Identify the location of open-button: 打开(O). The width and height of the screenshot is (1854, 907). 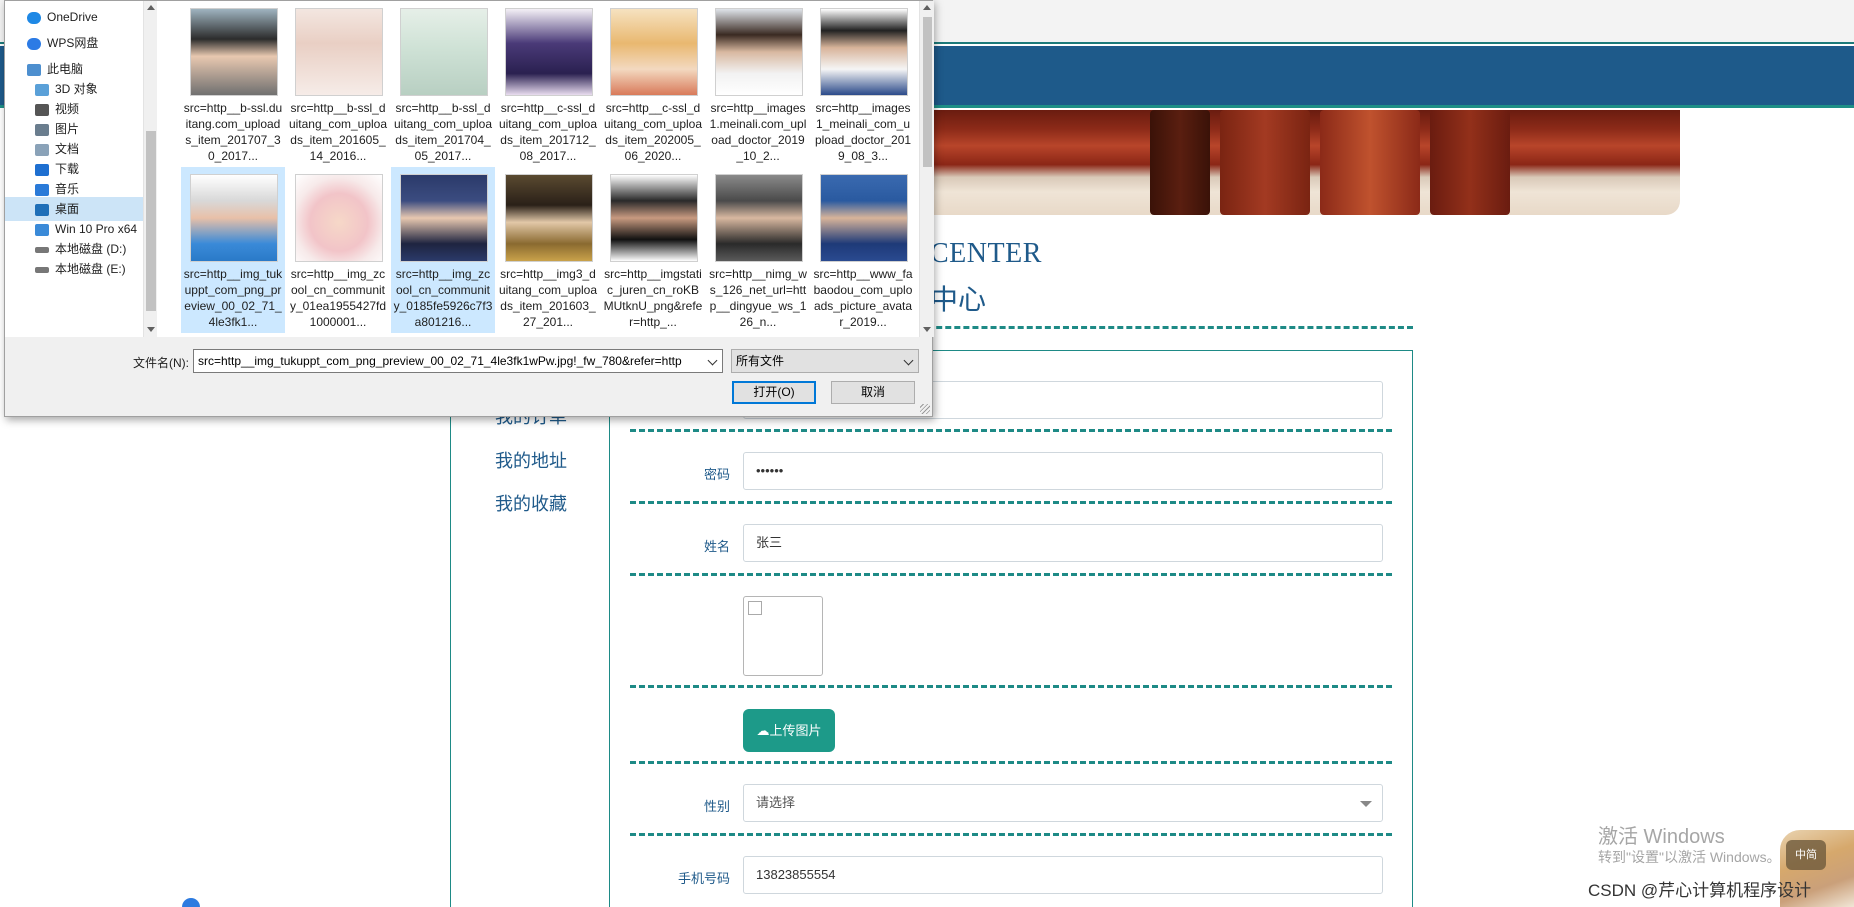
(774, 392).